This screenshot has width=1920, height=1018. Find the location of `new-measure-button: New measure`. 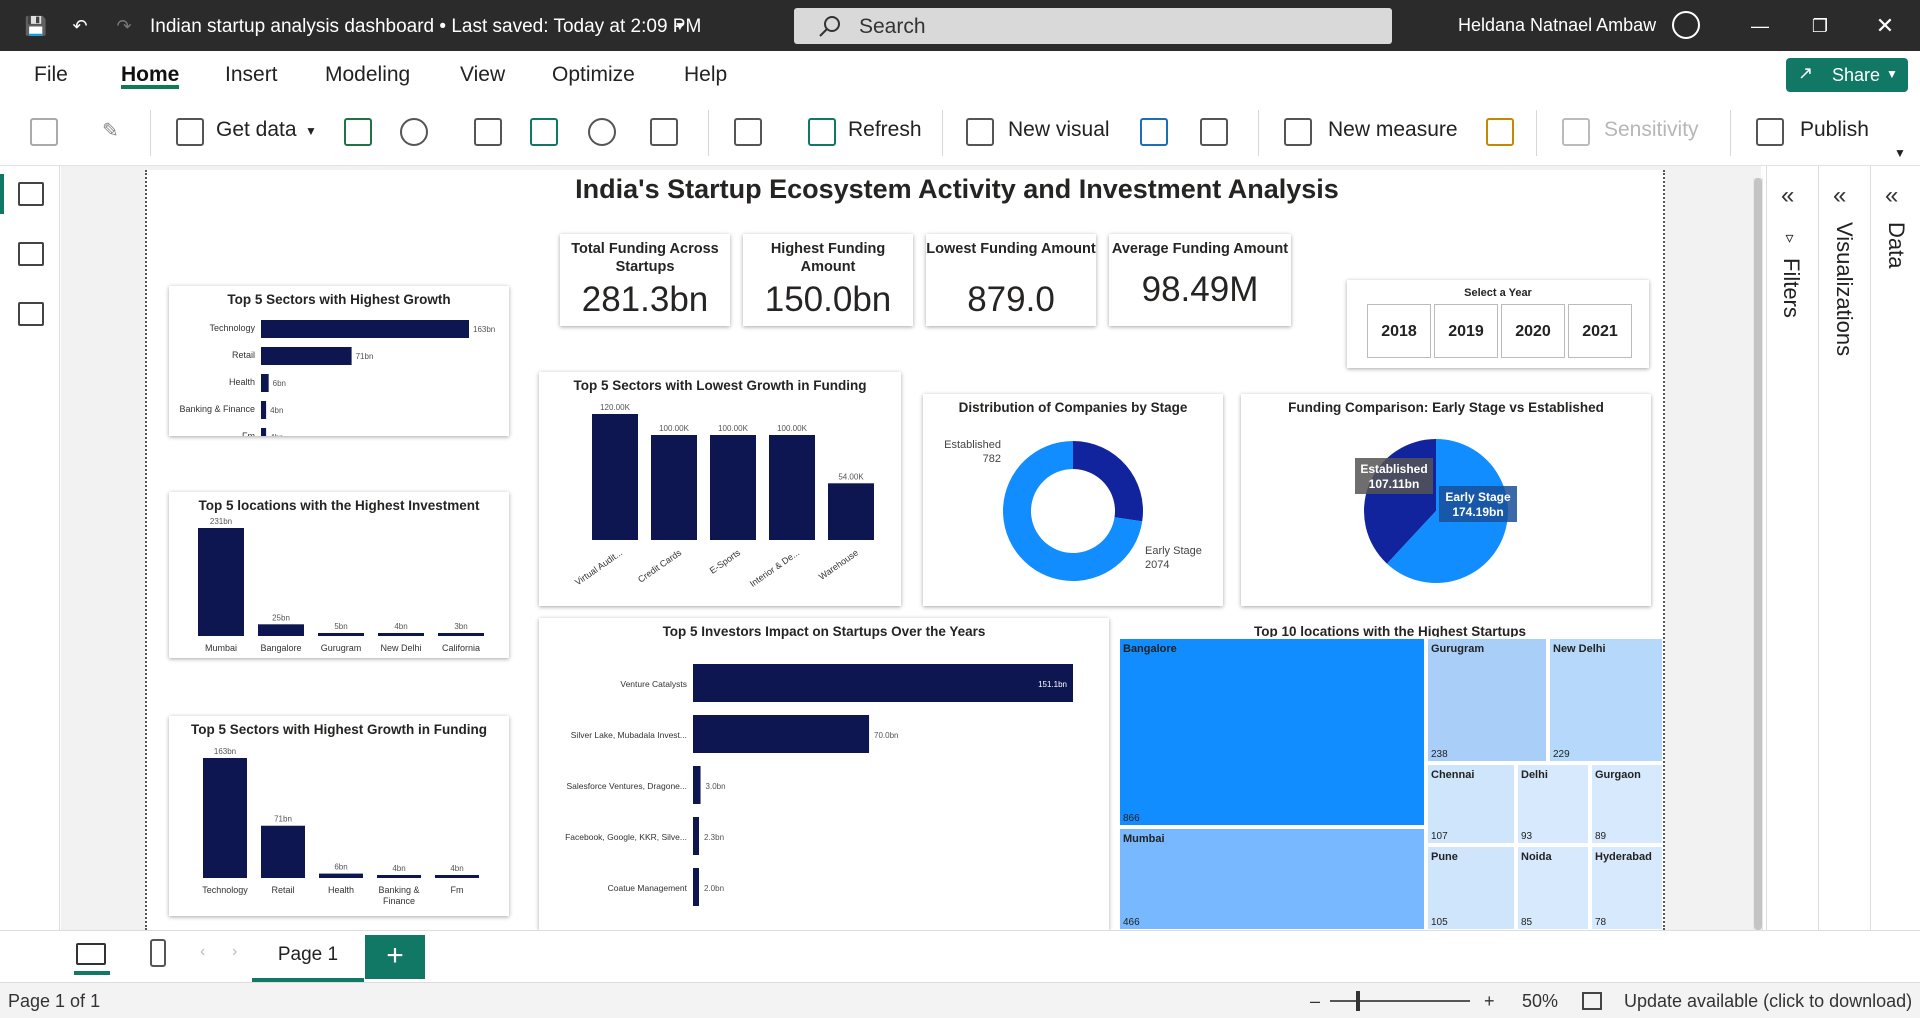

new-measure-button: New measure is located at coordinates (1393, 130).